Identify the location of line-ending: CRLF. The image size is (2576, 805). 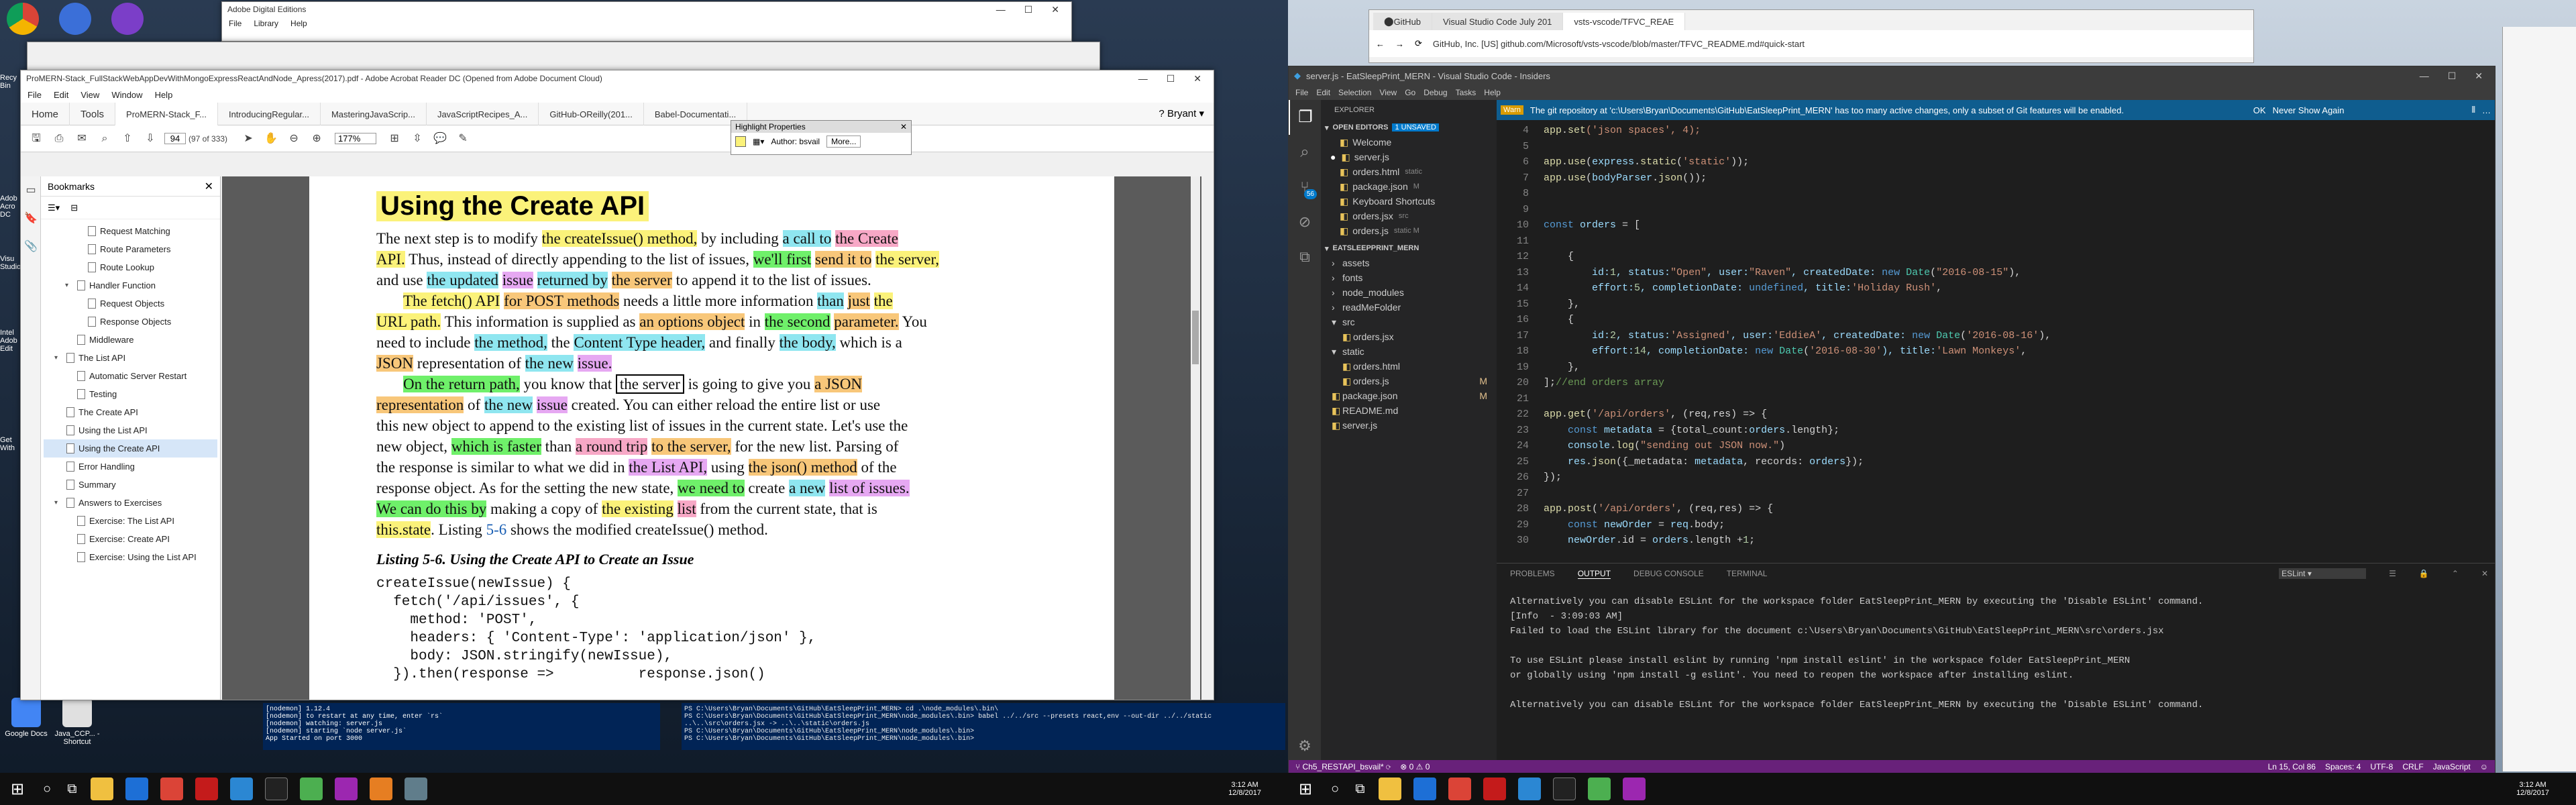
(2412, 766).